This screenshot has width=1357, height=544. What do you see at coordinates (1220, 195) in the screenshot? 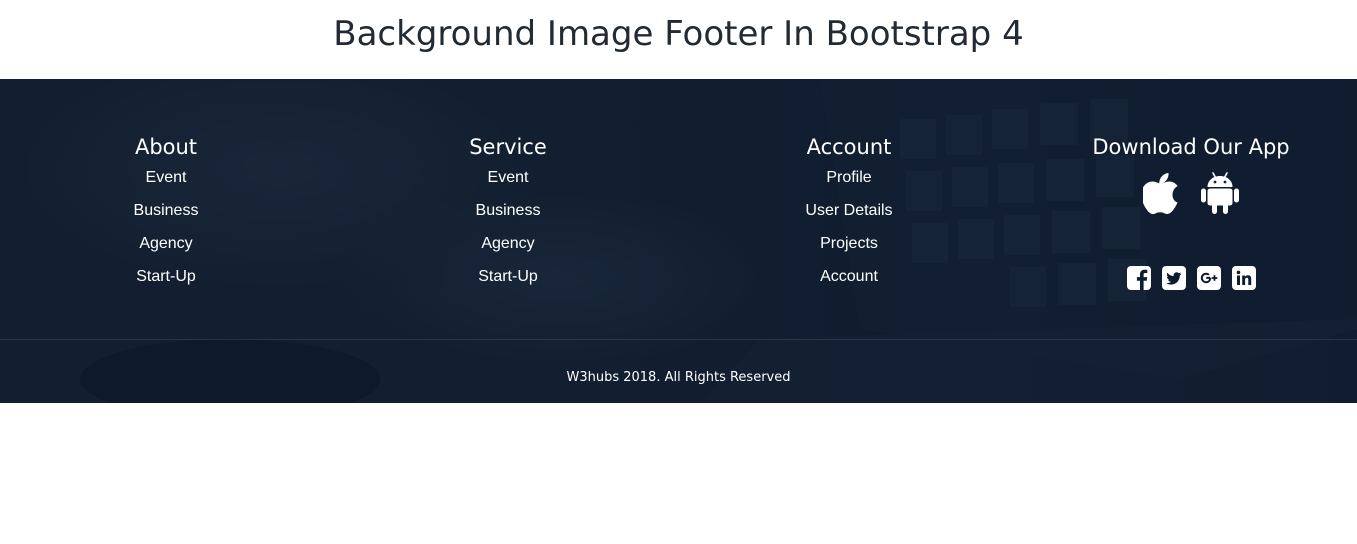
I see `android-icon` at bounding box center [1220, 195].